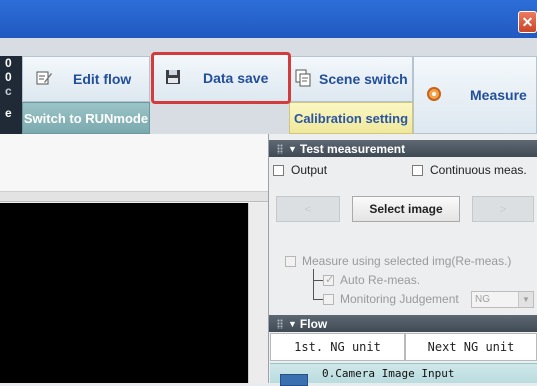 The image size is (537, 386). I want to click on image-panel-divider, so click(134, 197).